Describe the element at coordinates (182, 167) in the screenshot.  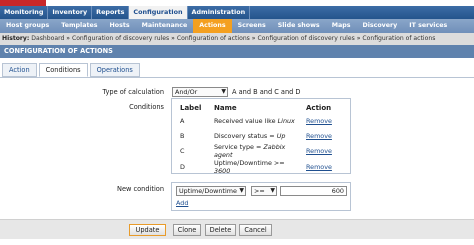
I see `condition-label: D` at that location.